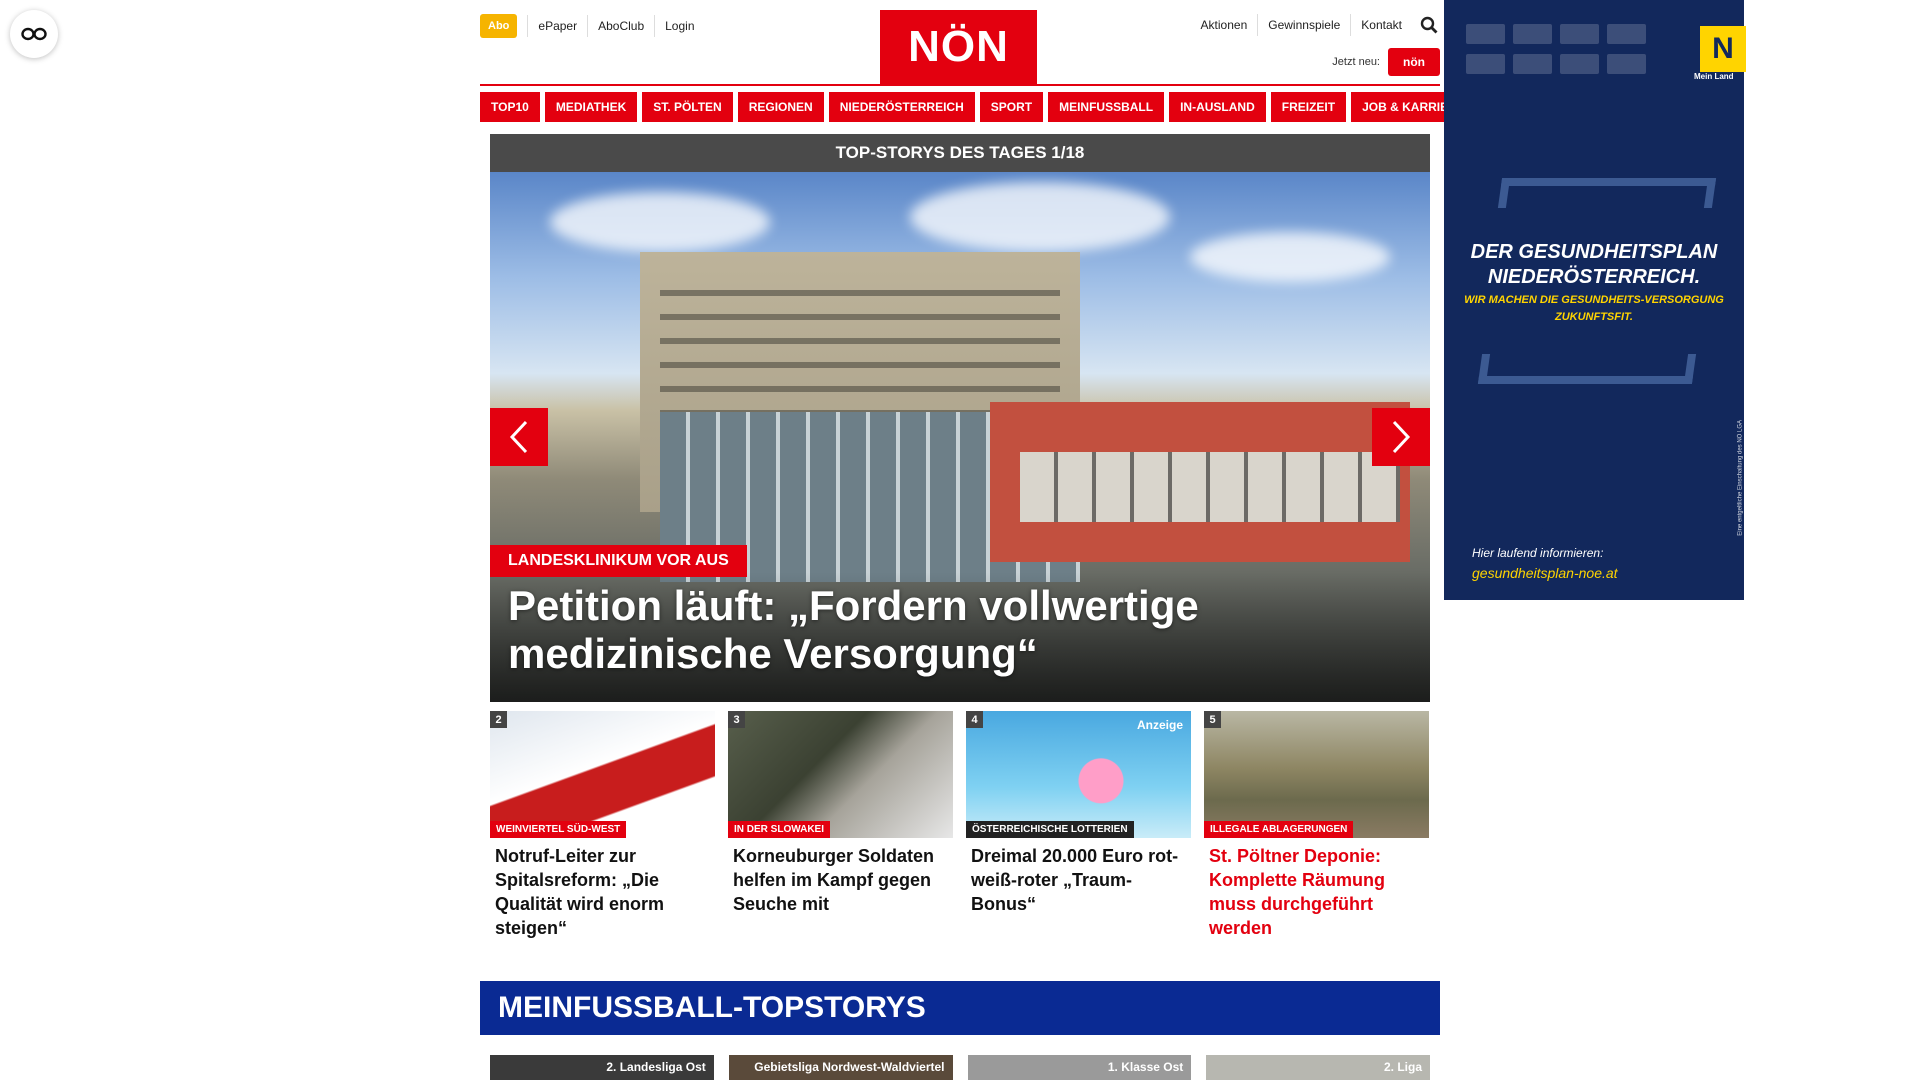 This screenshot has height=1080, width=1920. I want to click on gewinnspiele-link: Gewinnspiele, so click(1303, 25).